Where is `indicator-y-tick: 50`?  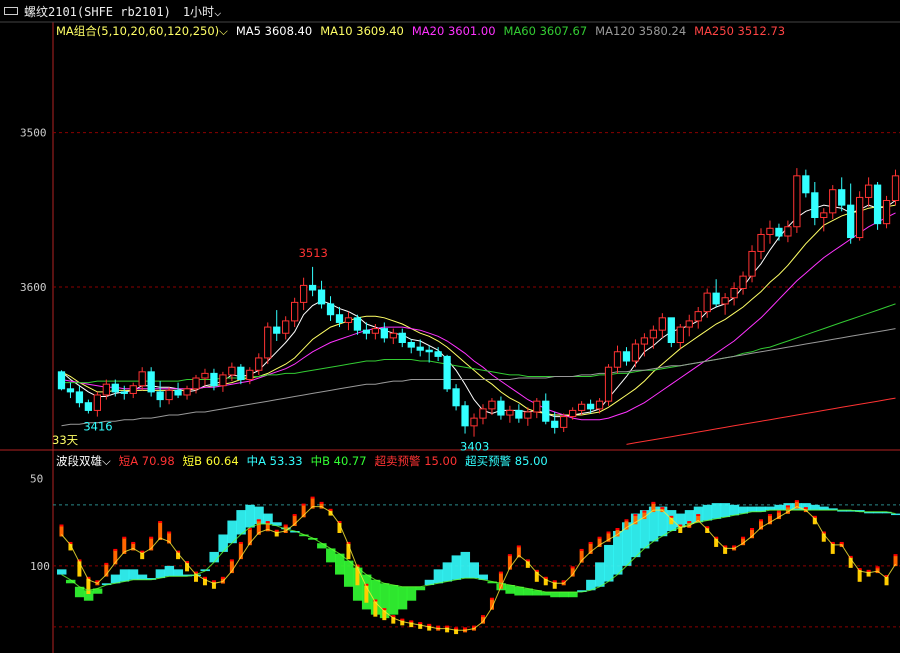
indicator-y-tick: 50 is located at coordinates (36, 479).